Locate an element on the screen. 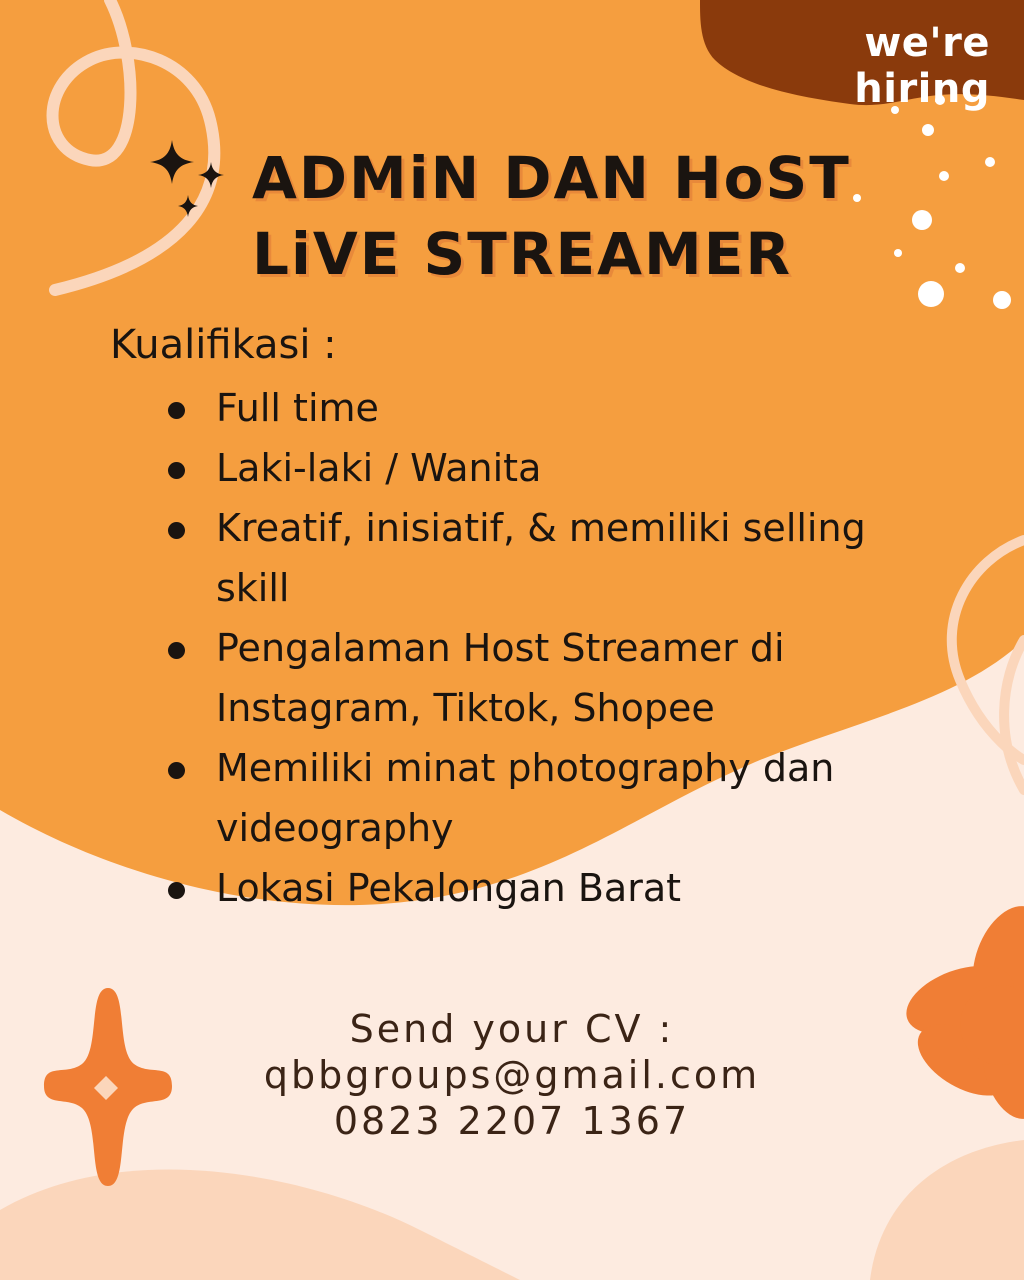 Image resolution: width=1024 pixels, height=1280 pixels. flower-icon is located at coordinates (965, 1012).